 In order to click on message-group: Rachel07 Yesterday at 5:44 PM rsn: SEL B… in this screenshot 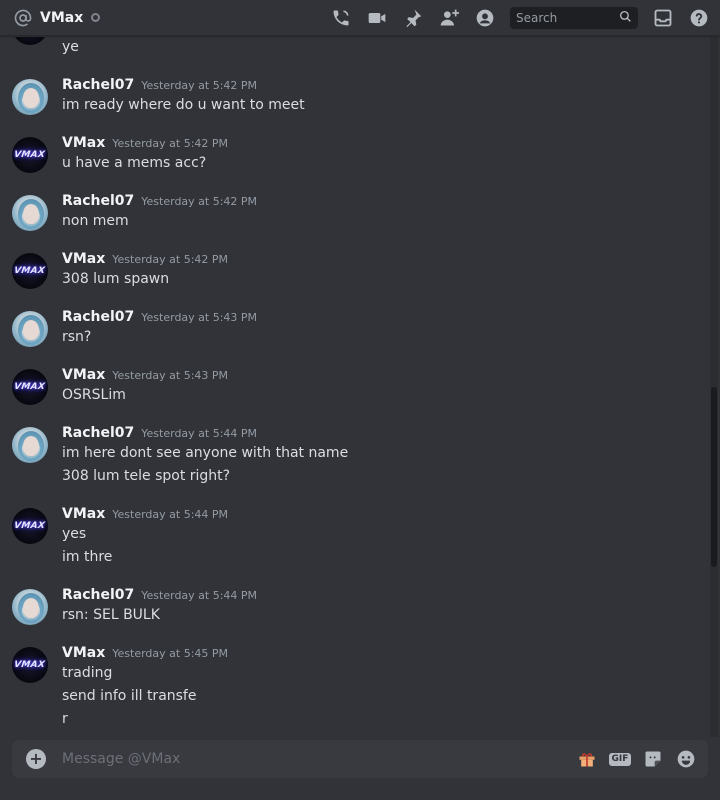, I will do `click(350, 612)`.